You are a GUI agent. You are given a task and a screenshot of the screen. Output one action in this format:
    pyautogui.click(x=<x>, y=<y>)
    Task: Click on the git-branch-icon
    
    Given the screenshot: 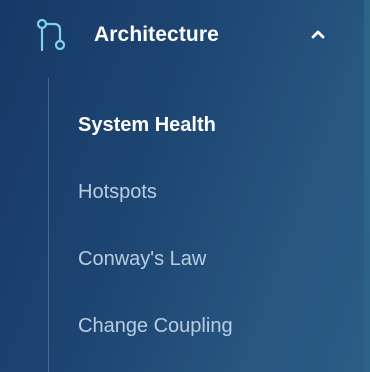 What is the action you would take?
    pyautogui.click(x=51, y=35)
    